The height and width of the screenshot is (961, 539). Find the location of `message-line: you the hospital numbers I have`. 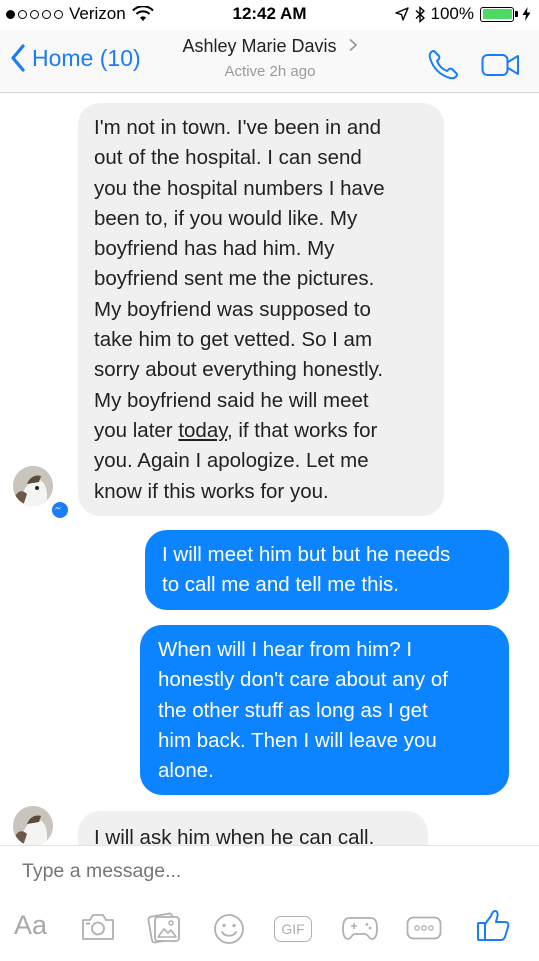

message-line: you the hospital numbers I have is located at coordinates (239, 188).